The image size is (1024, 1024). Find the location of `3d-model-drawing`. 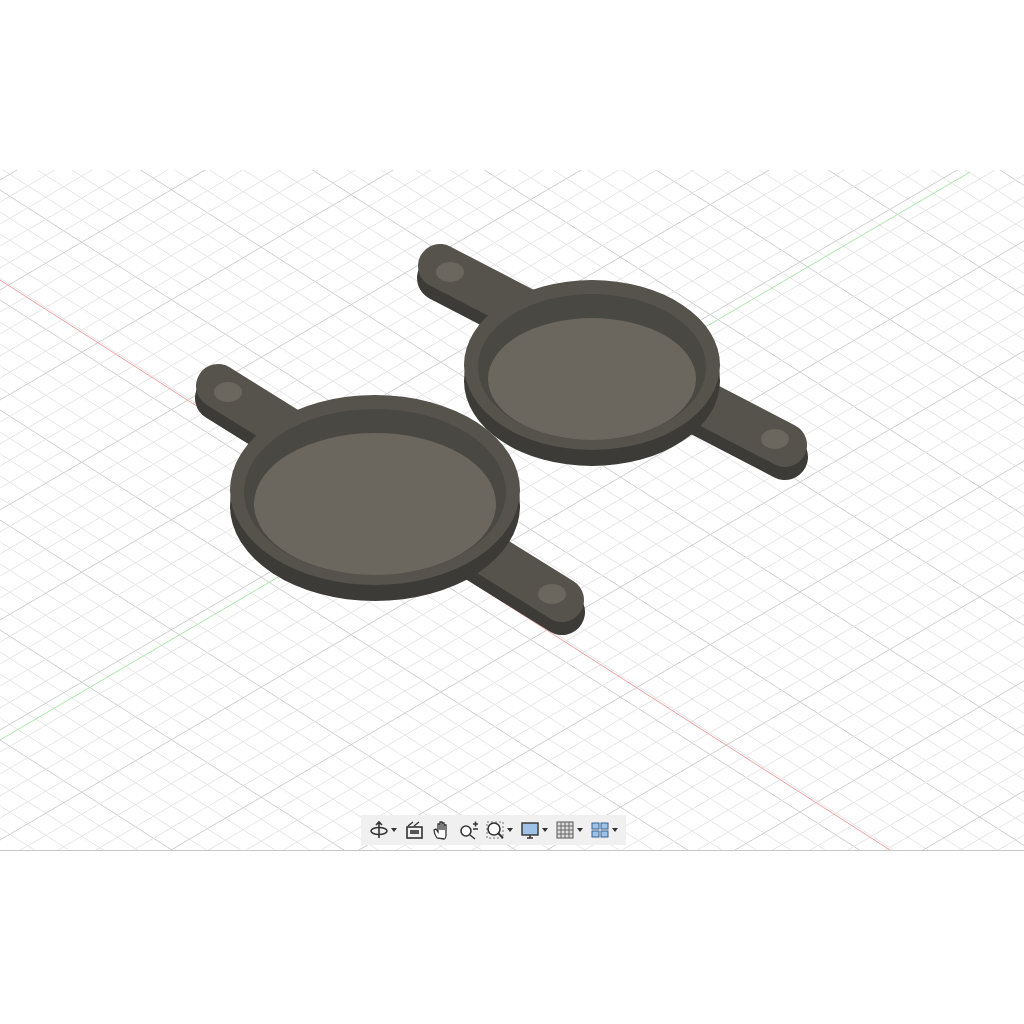

3d-model-drawing is located at coordinates (612, 362).